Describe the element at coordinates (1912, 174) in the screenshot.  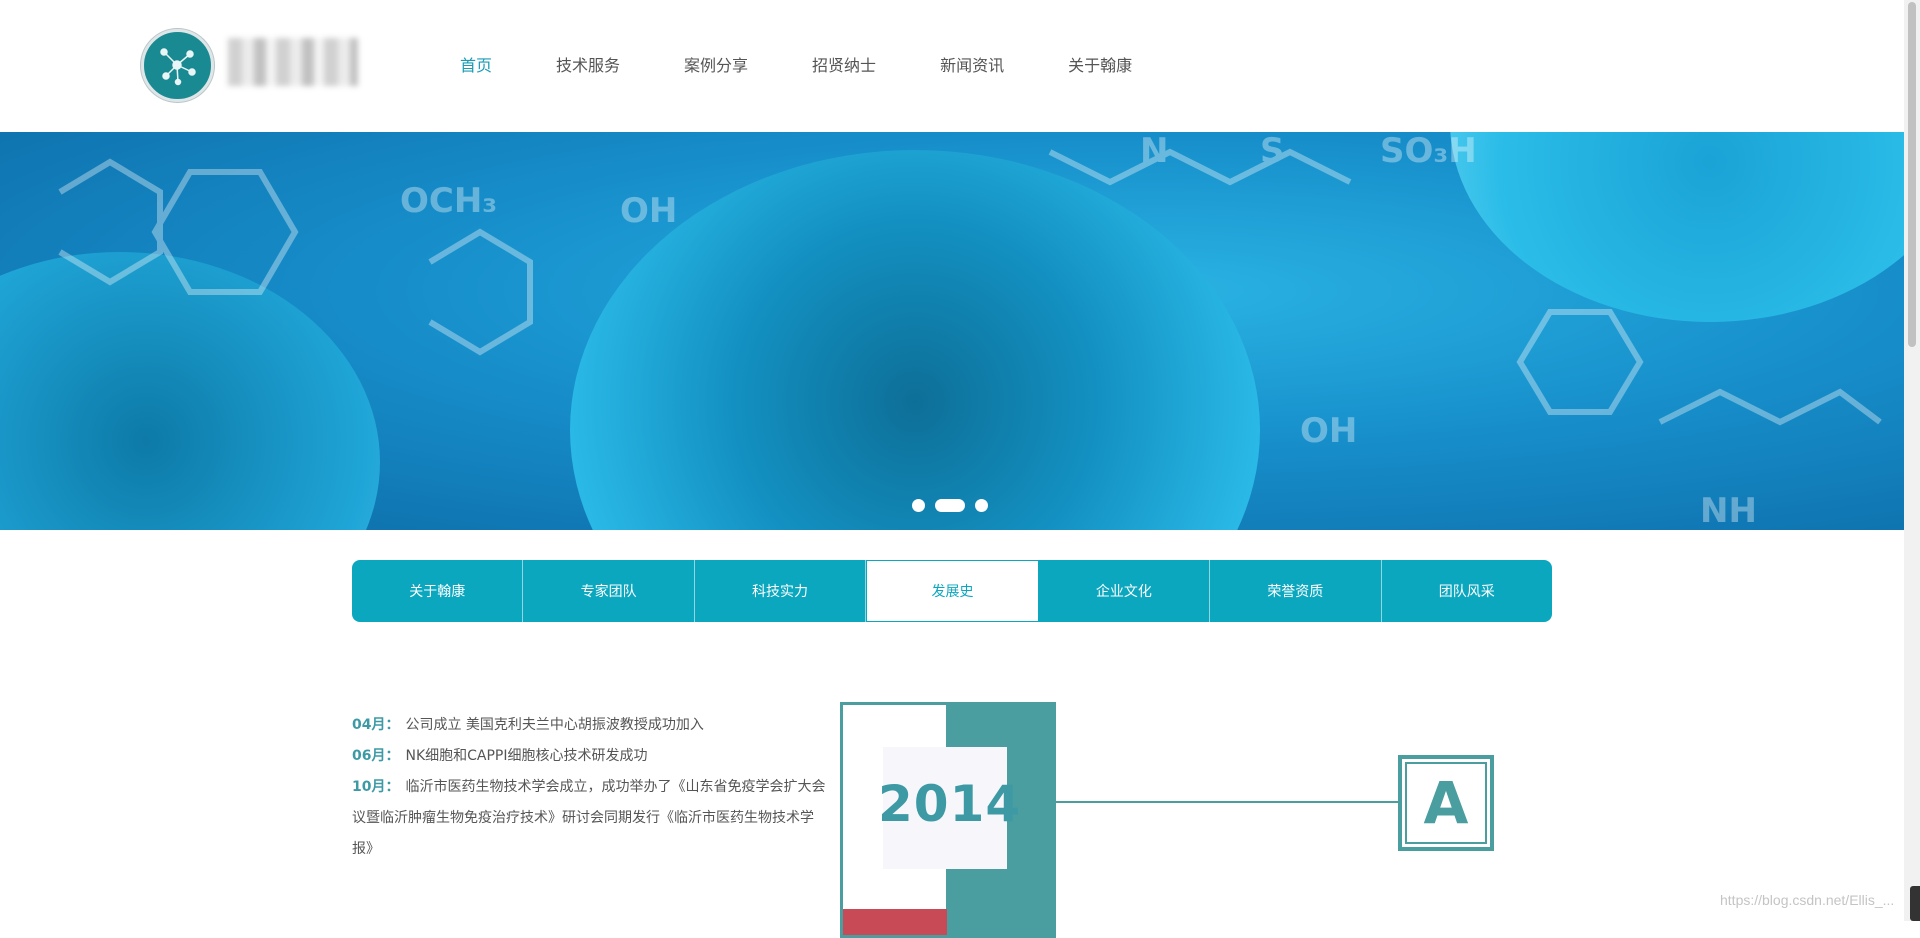
I see `scrollbar-thumb` at that location.